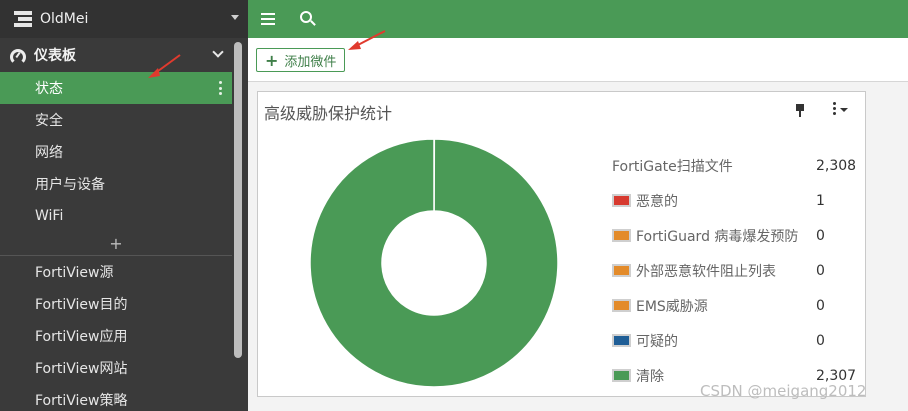 This screenshot has width=908, height=411. Describe the element at coordinates (783, 391) in the screenshot. I see `watermark: CSDN @meigang2012` at that location.